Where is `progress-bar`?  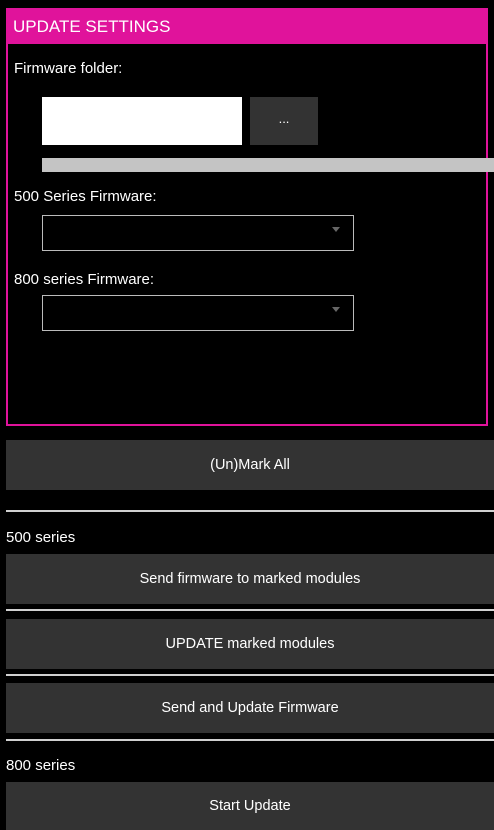 progress-bar is located at coordinates (268, 165).